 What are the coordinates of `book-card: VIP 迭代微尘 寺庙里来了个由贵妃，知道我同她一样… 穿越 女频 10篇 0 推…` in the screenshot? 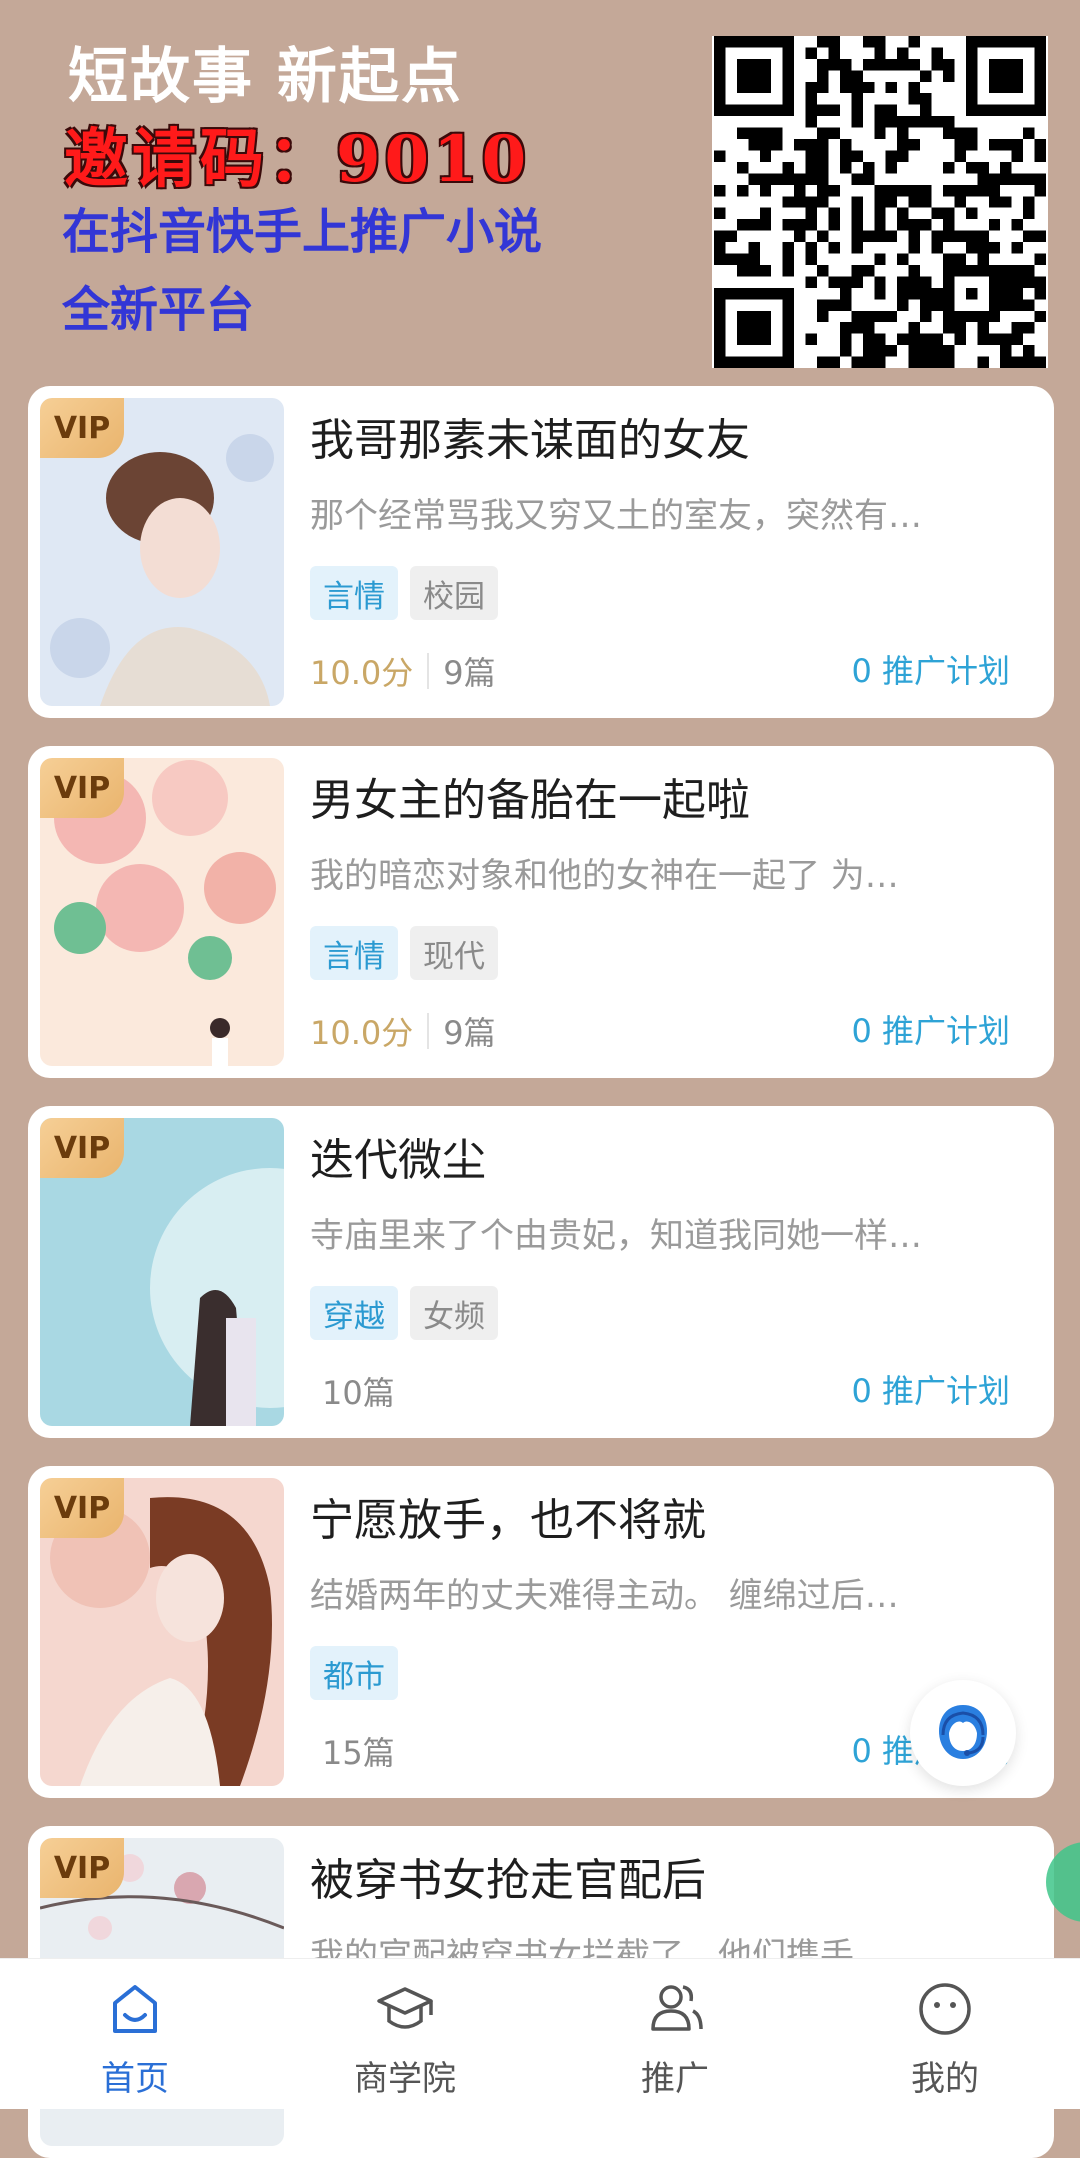 It's located at (541, 1272).